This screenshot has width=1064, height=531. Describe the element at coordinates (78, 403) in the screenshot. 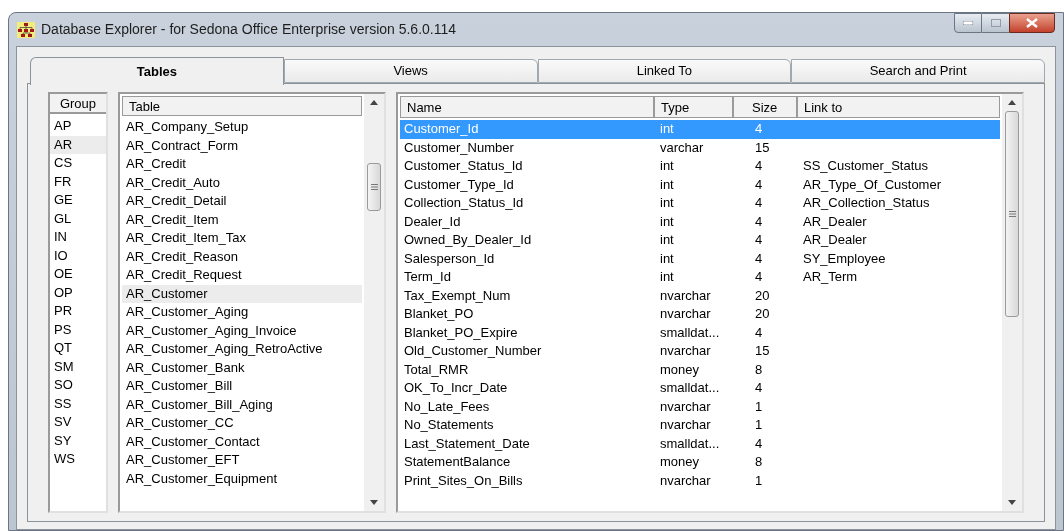

I see `group-item: SS` at that location.